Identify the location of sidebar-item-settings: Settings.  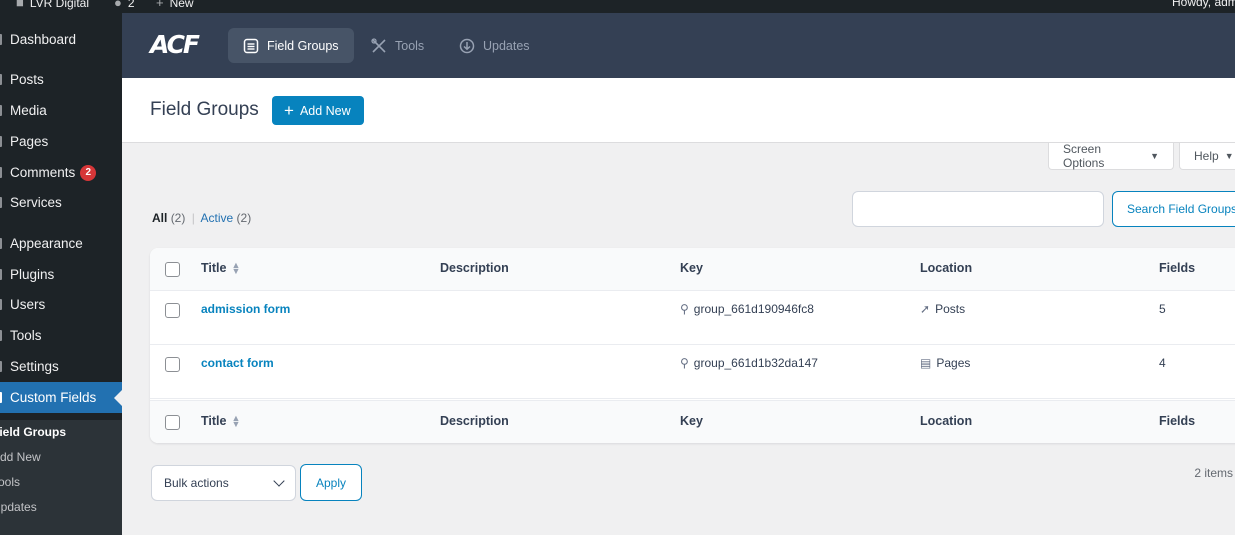
(61, 366).